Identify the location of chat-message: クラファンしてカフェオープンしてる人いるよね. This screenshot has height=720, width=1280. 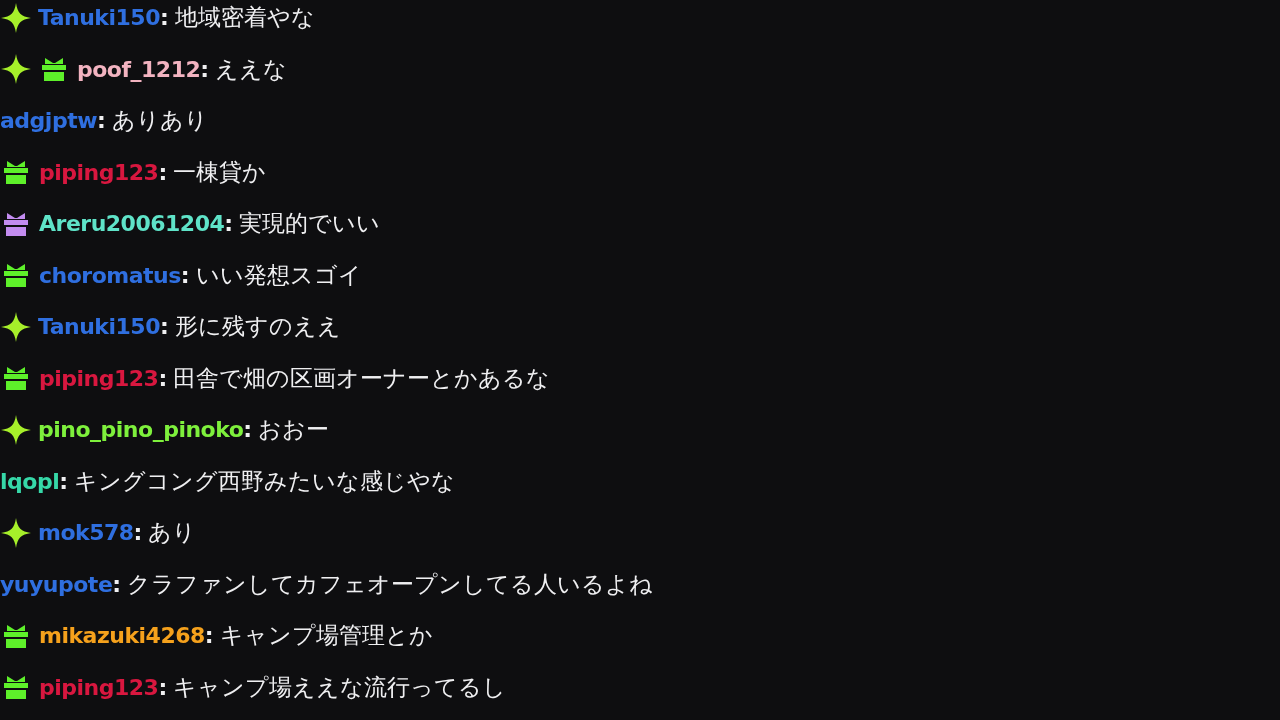
(390, 584).